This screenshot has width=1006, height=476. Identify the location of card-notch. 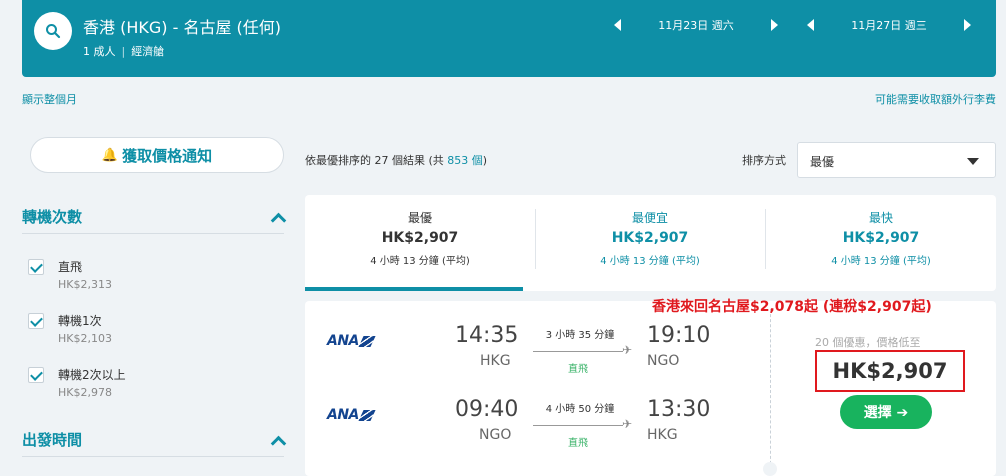
(770, 469).